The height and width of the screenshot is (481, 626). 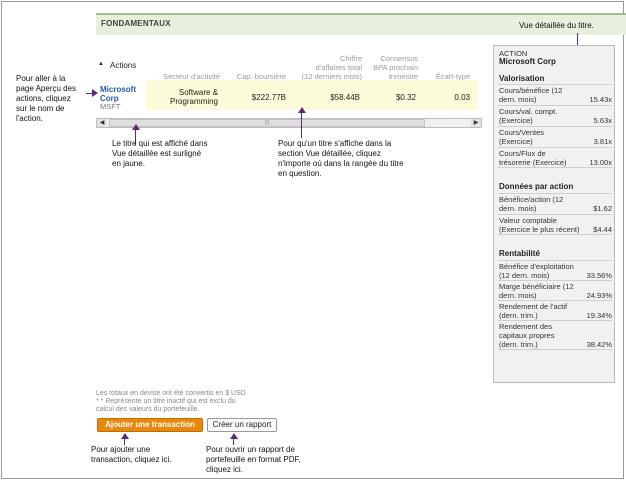 What do you see at coordinates (390, 67) in the screenshot?
I see `column-header-eps: Consensus BPA prochain trimestre` at bounding box center [390, 67].